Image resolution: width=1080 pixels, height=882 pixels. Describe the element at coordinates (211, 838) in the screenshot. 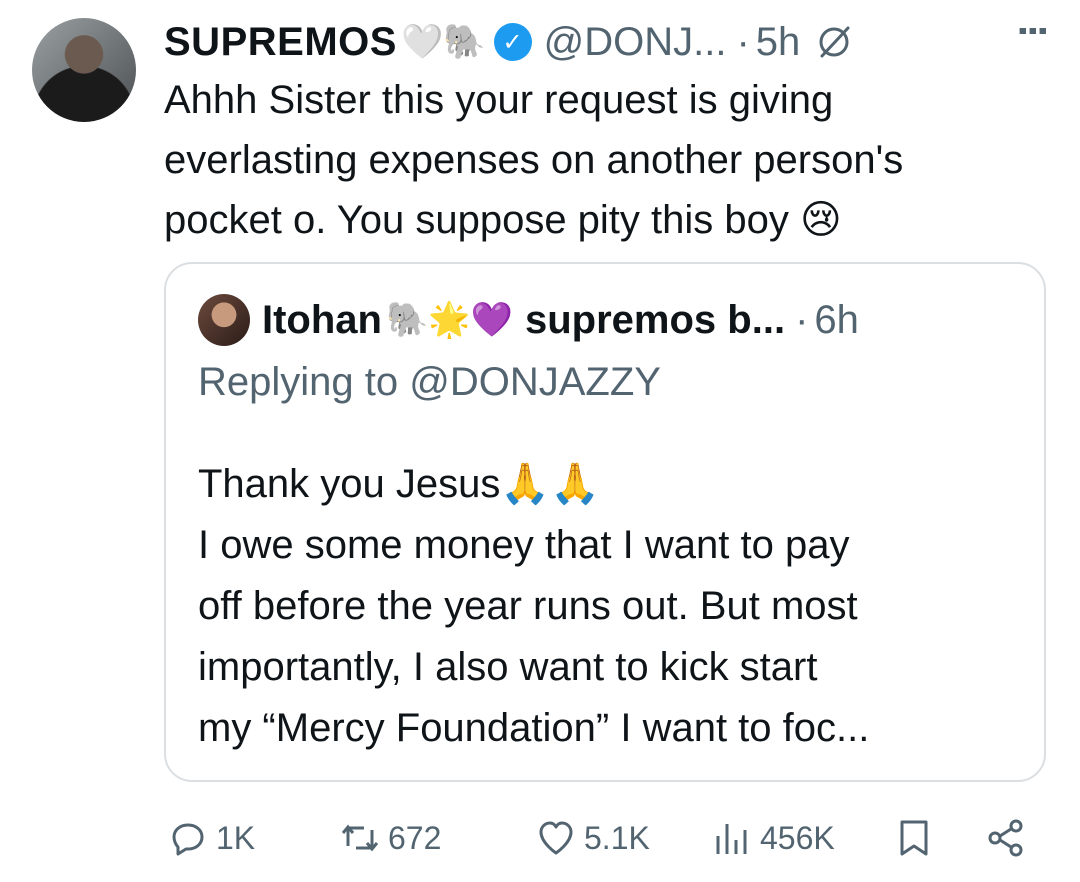

I see `reply-button: 1K` at that location.